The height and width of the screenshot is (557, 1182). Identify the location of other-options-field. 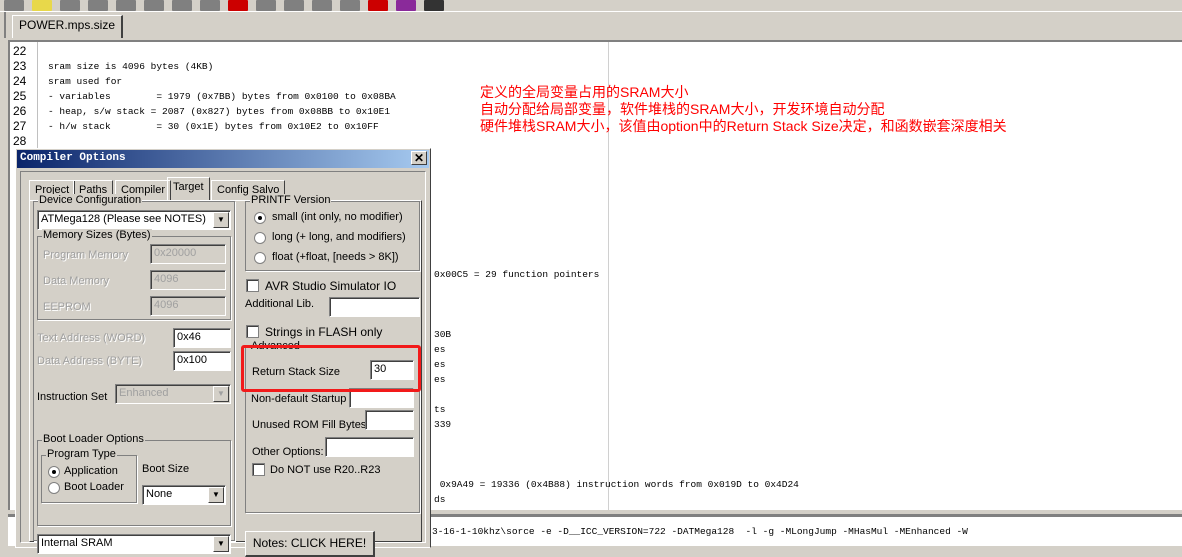
(369, 447).